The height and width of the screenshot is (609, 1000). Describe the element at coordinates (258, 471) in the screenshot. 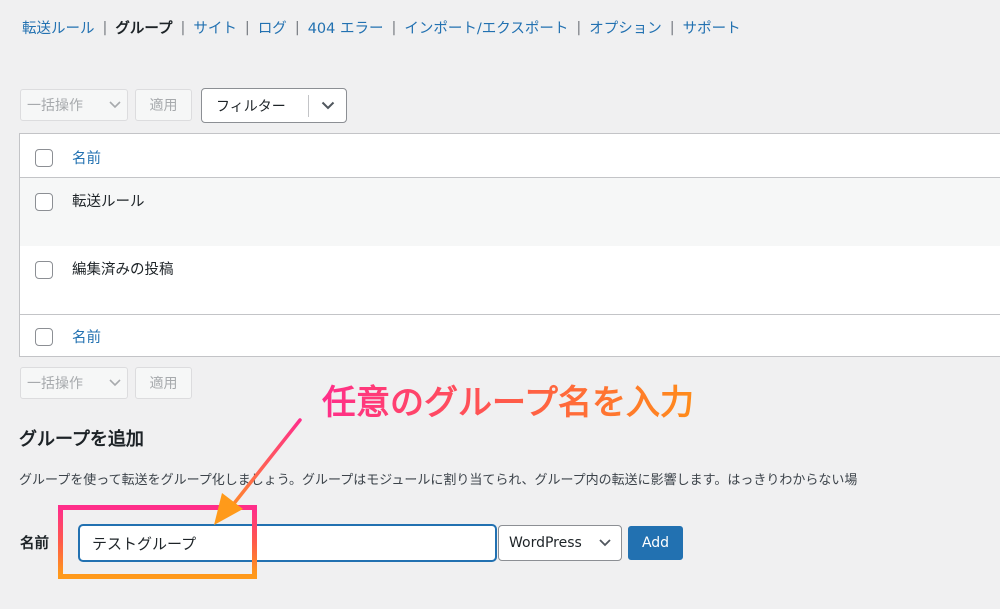

I see `arrow-icon` at that location.